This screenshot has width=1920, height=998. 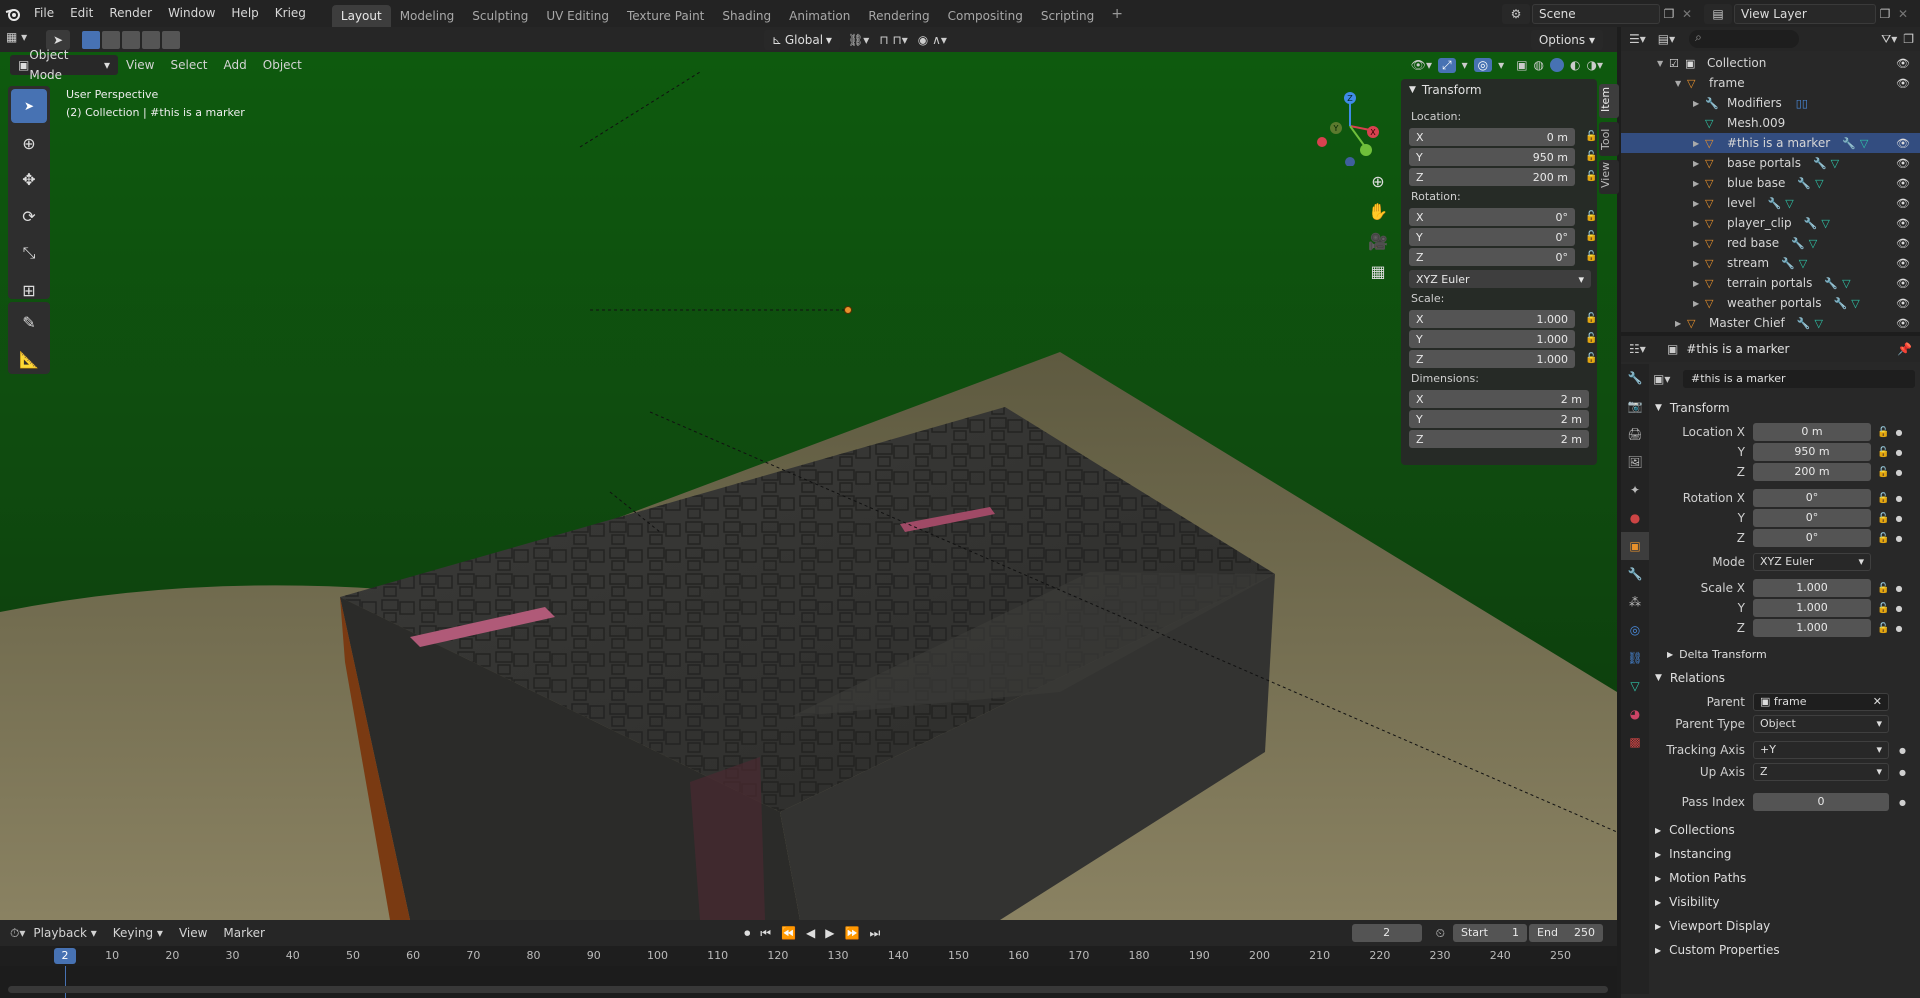 I want to click on menu-help: Help, so click(x=244, y=13).